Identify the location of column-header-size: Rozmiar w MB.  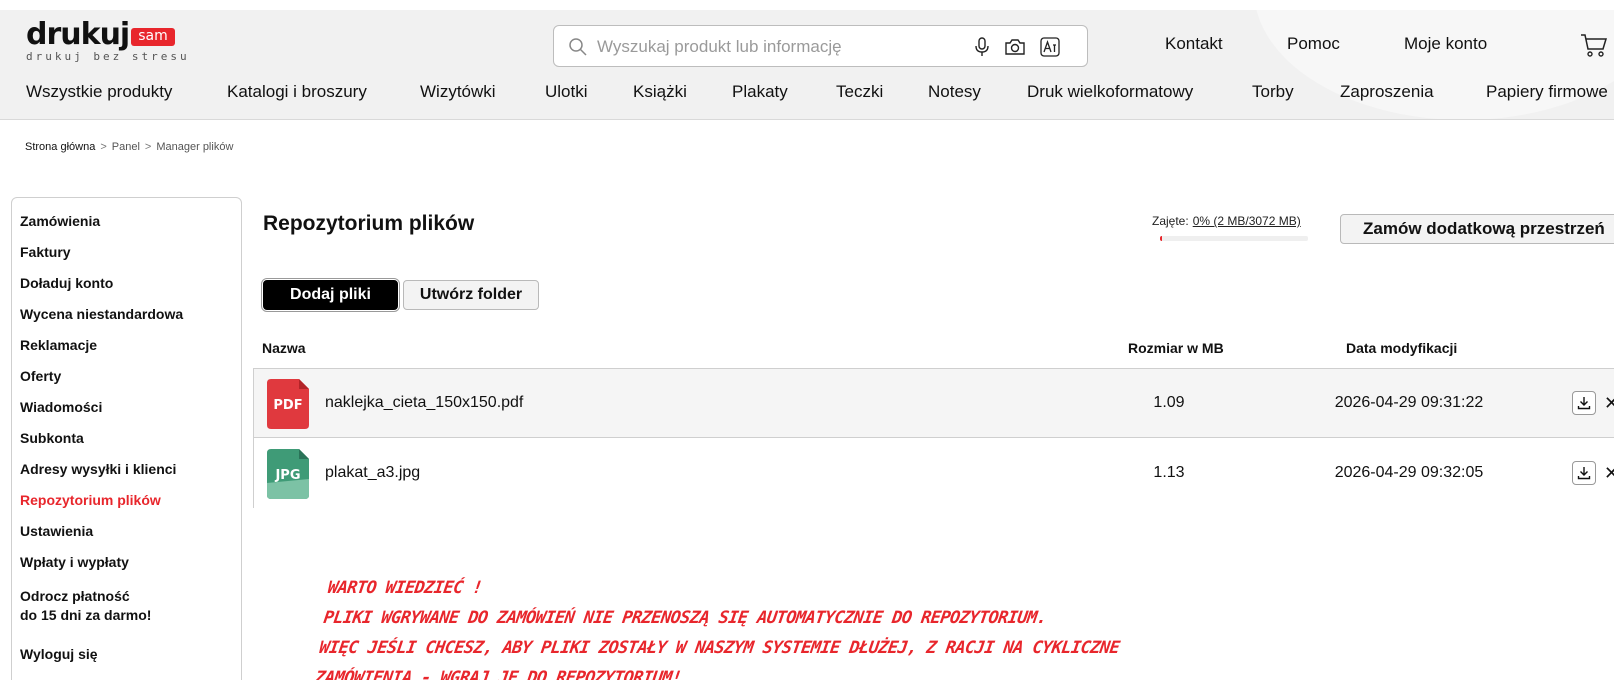
(1176, 348).